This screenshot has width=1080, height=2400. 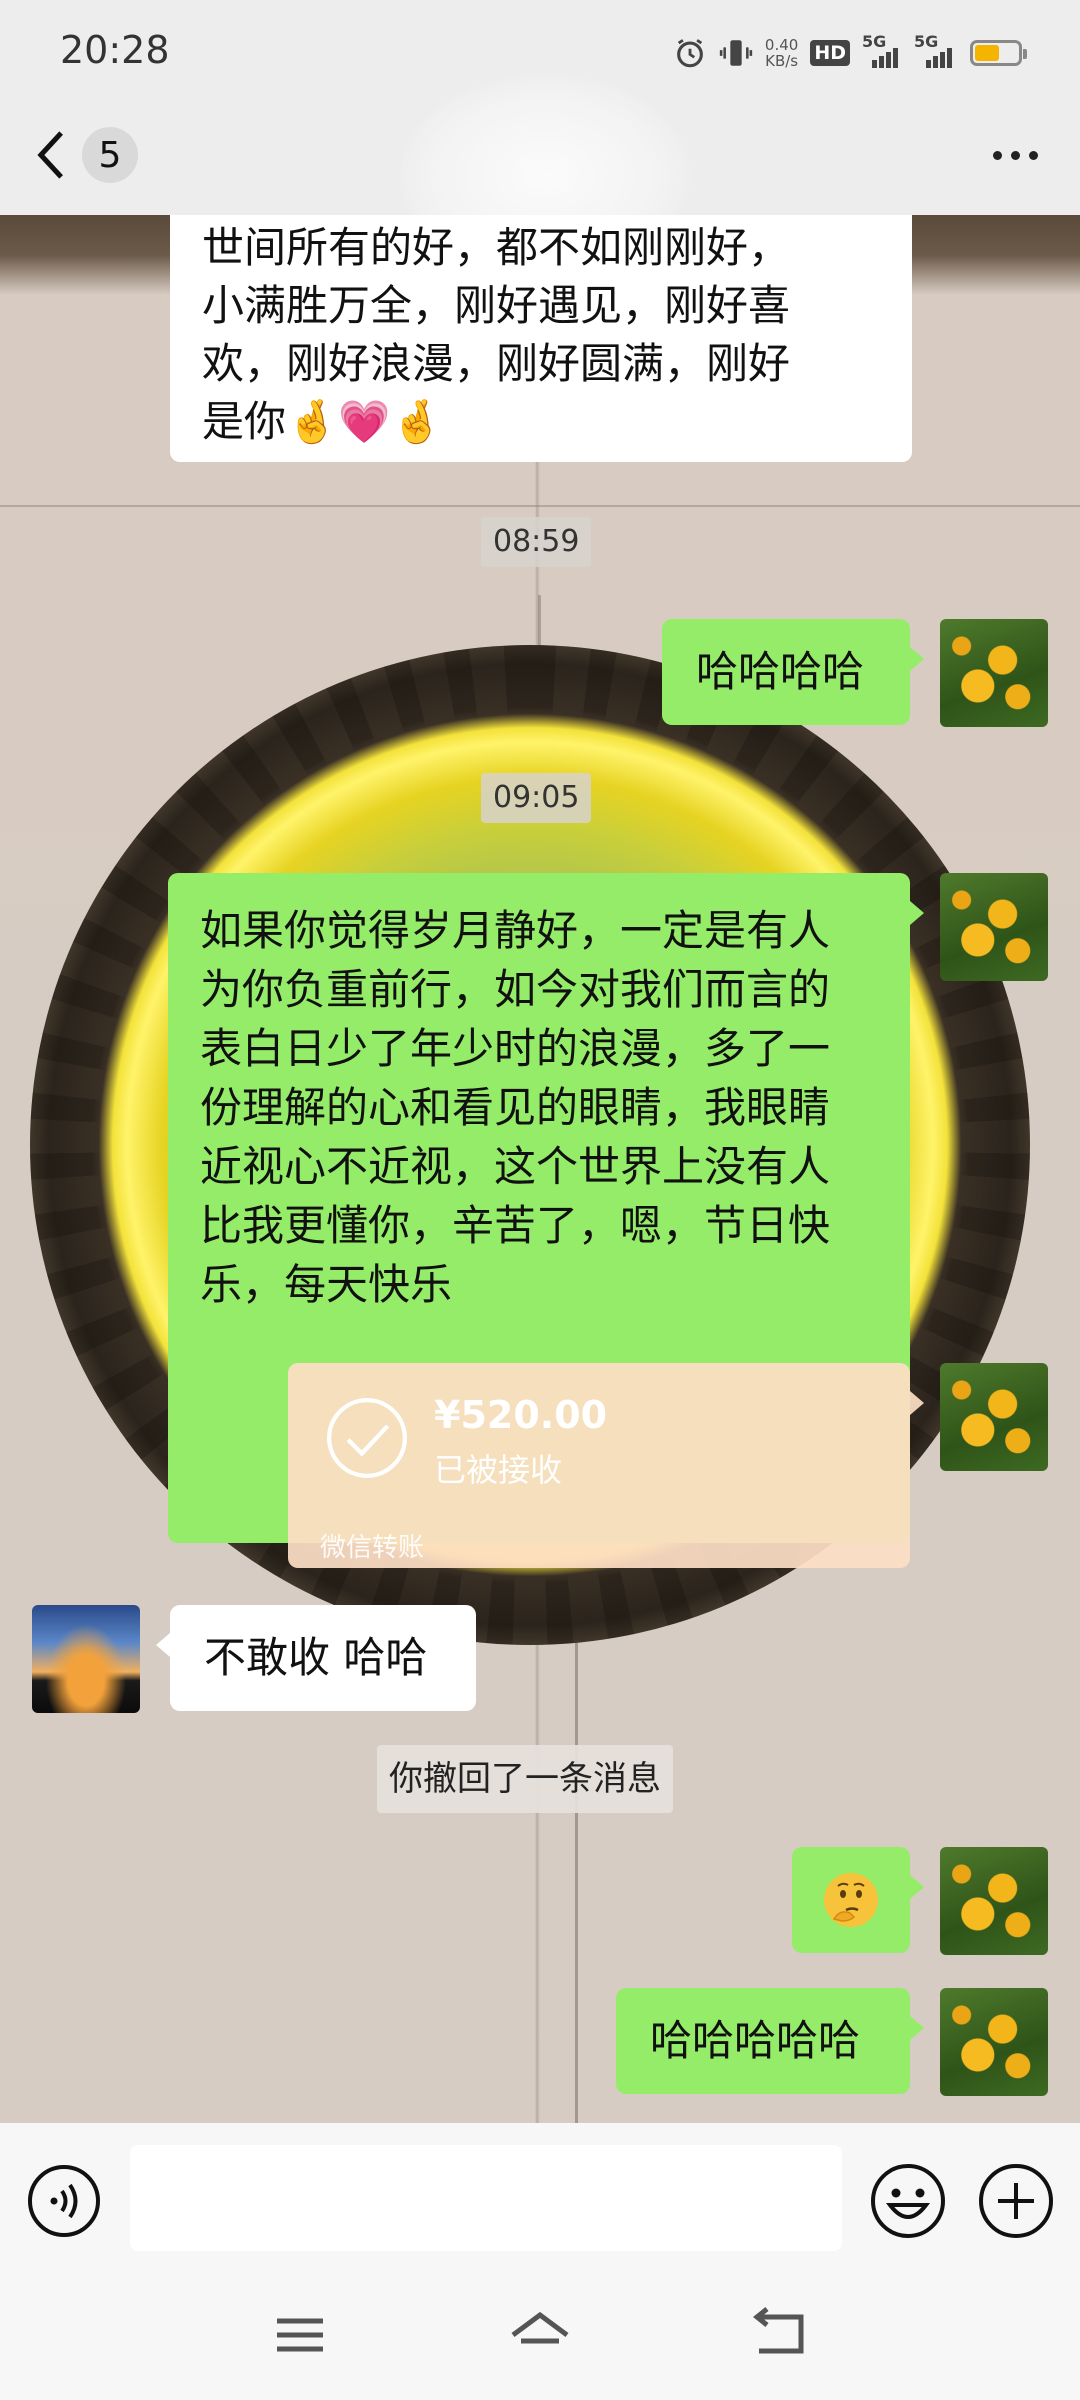 I want to click on message-line: 为你负重前行，如今对我们而言的, so click(x=515, y=989).